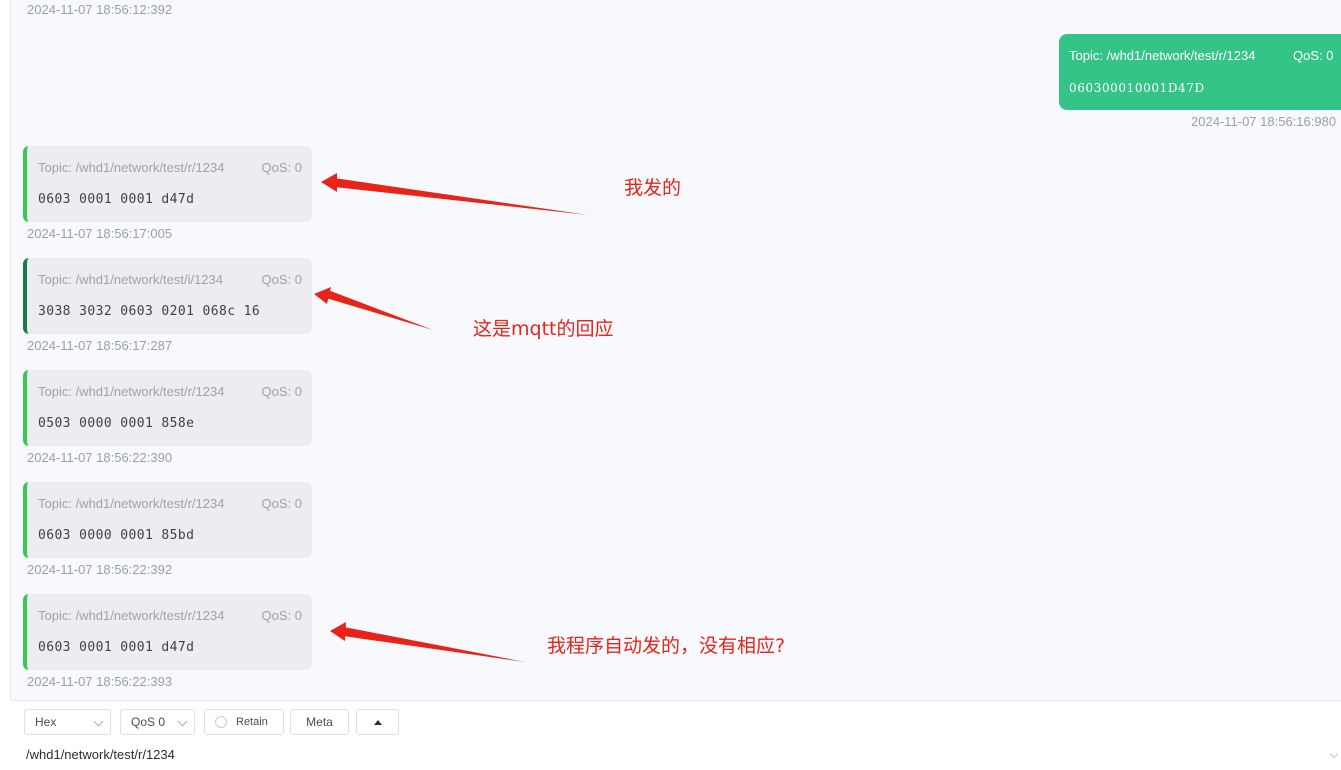 This screenshot has height=770, width=1341. I want to click on qos-select: QoS 0, so click(157, 722).